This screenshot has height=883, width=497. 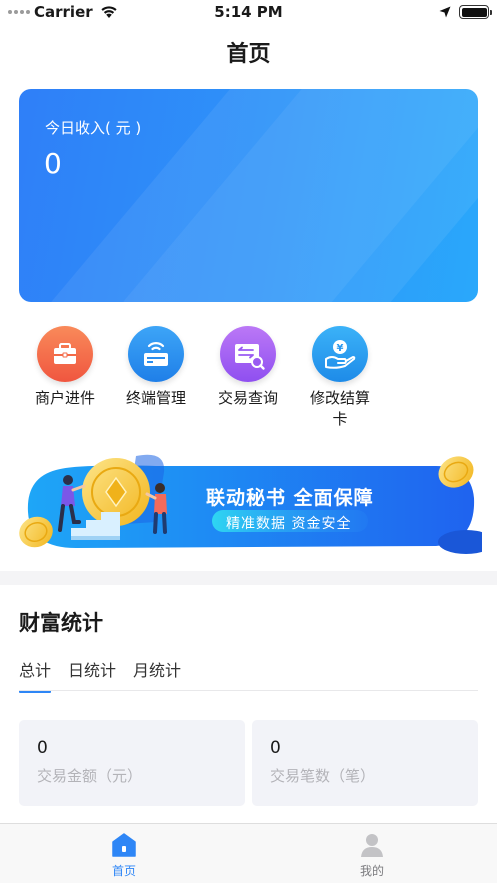 What do you see at coordinates (248, 578) in the screenshot?
I see `section-divider` at bounding box center [248, 578].